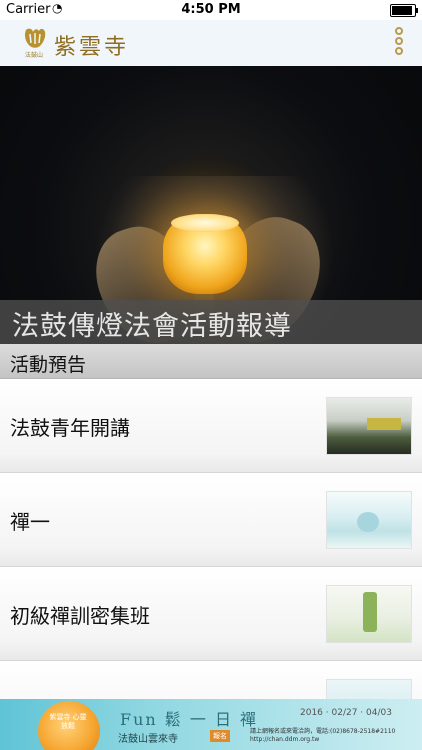 Image resolution: width=422 pixels, height=750 pixels. I want to click on menu-button, so click(399, 43).